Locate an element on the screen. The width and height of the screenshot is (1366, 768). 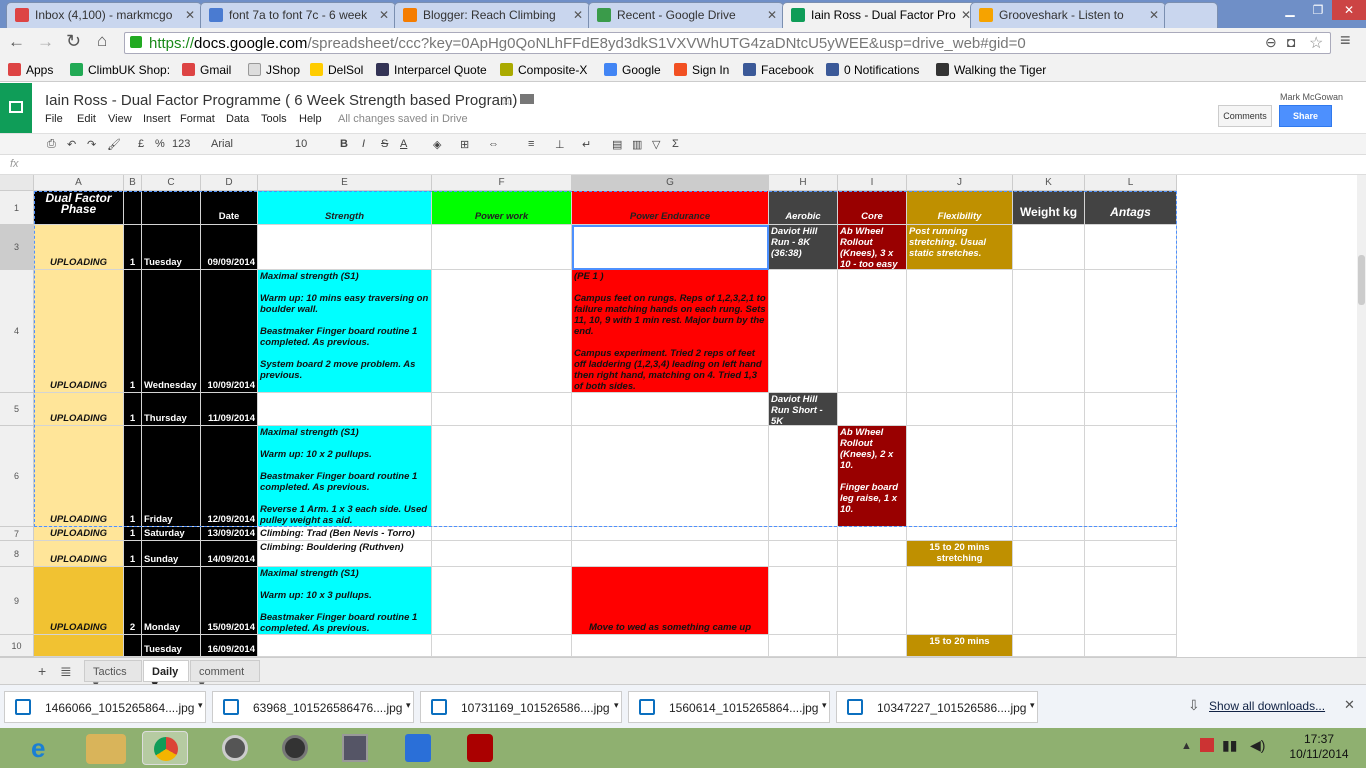
strikethrough-button: S is located at coordinates (384, 144).